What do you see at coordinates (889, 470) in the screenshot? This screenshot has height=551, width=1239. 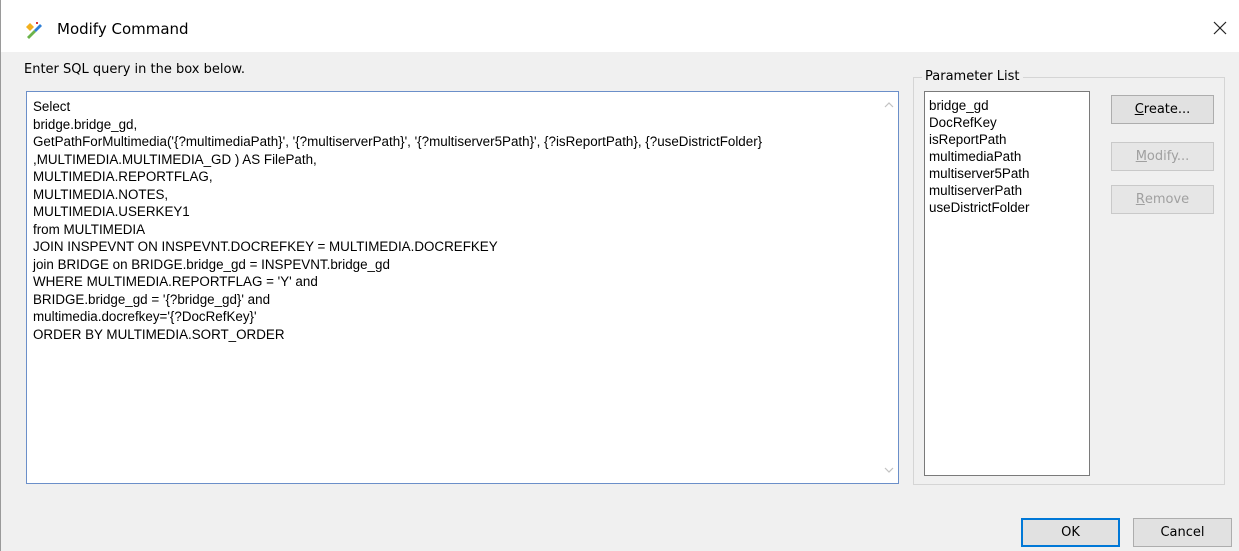 I see `scroll-down-icon` at bounding box center [889, 470].